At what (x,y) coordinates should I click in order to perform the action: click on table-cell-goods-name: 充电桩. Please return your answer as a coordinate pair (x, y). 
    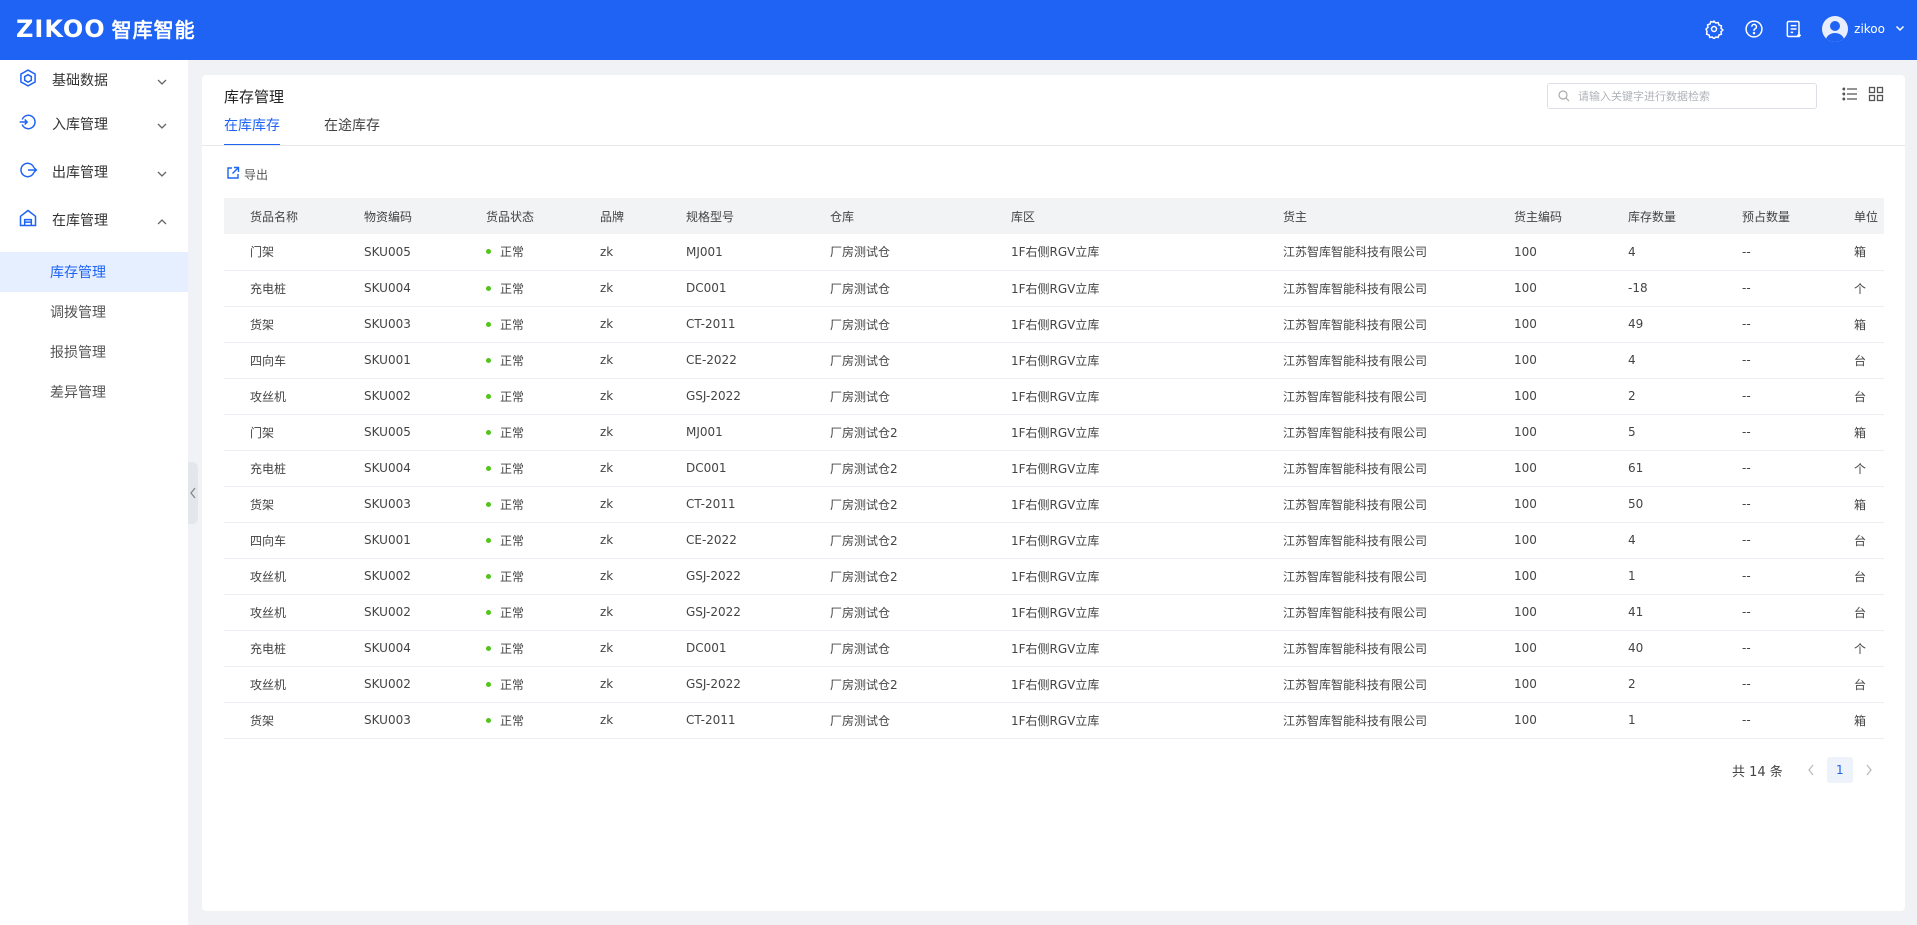
    Looking at the image, I should click on (268, 468).